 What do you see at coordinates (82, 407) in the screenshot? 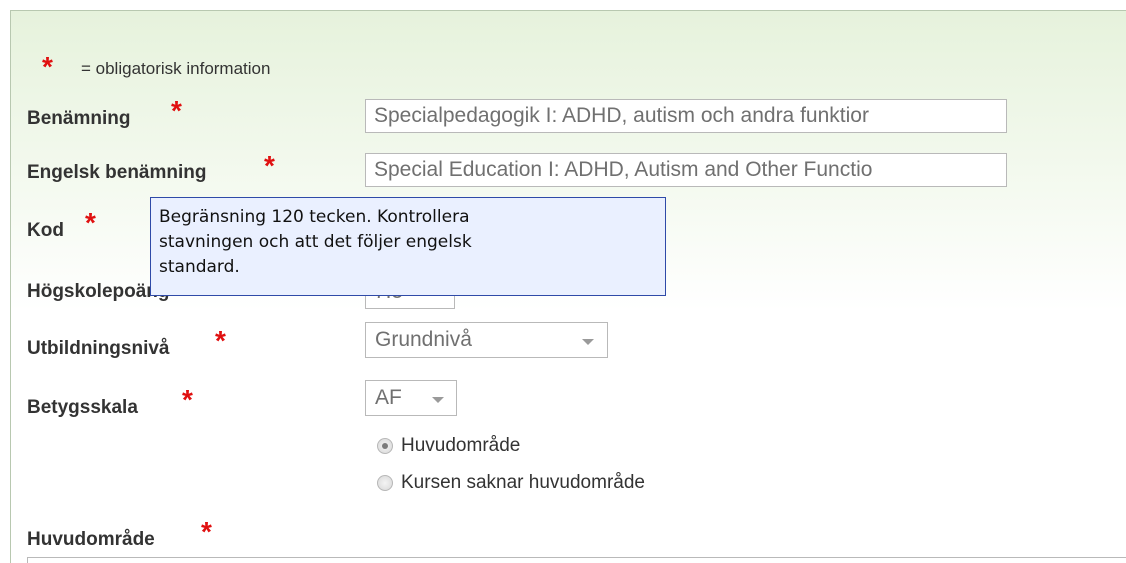
I see `betygsskala-label: Betygsskala` at bounding box center [82, 407].